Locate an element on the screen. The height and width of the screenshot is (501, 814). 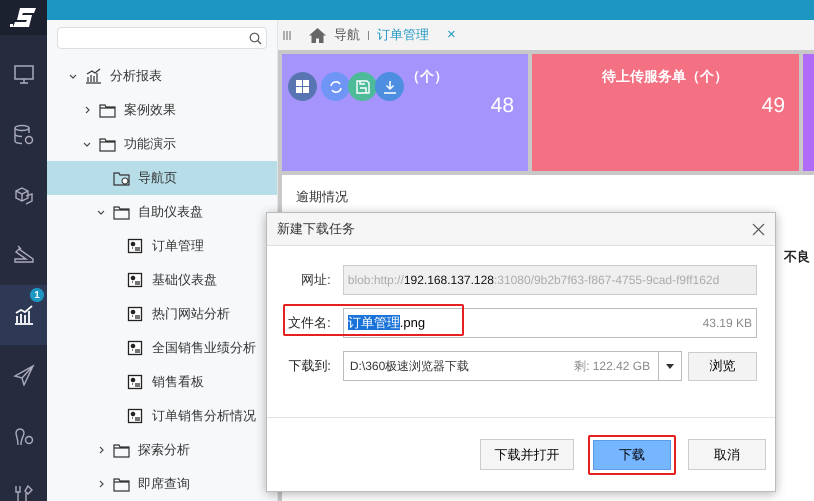
destination-combo: D:\360极速浏览器下载 剩: 122.42 GB is located at coordinates (512, 366).